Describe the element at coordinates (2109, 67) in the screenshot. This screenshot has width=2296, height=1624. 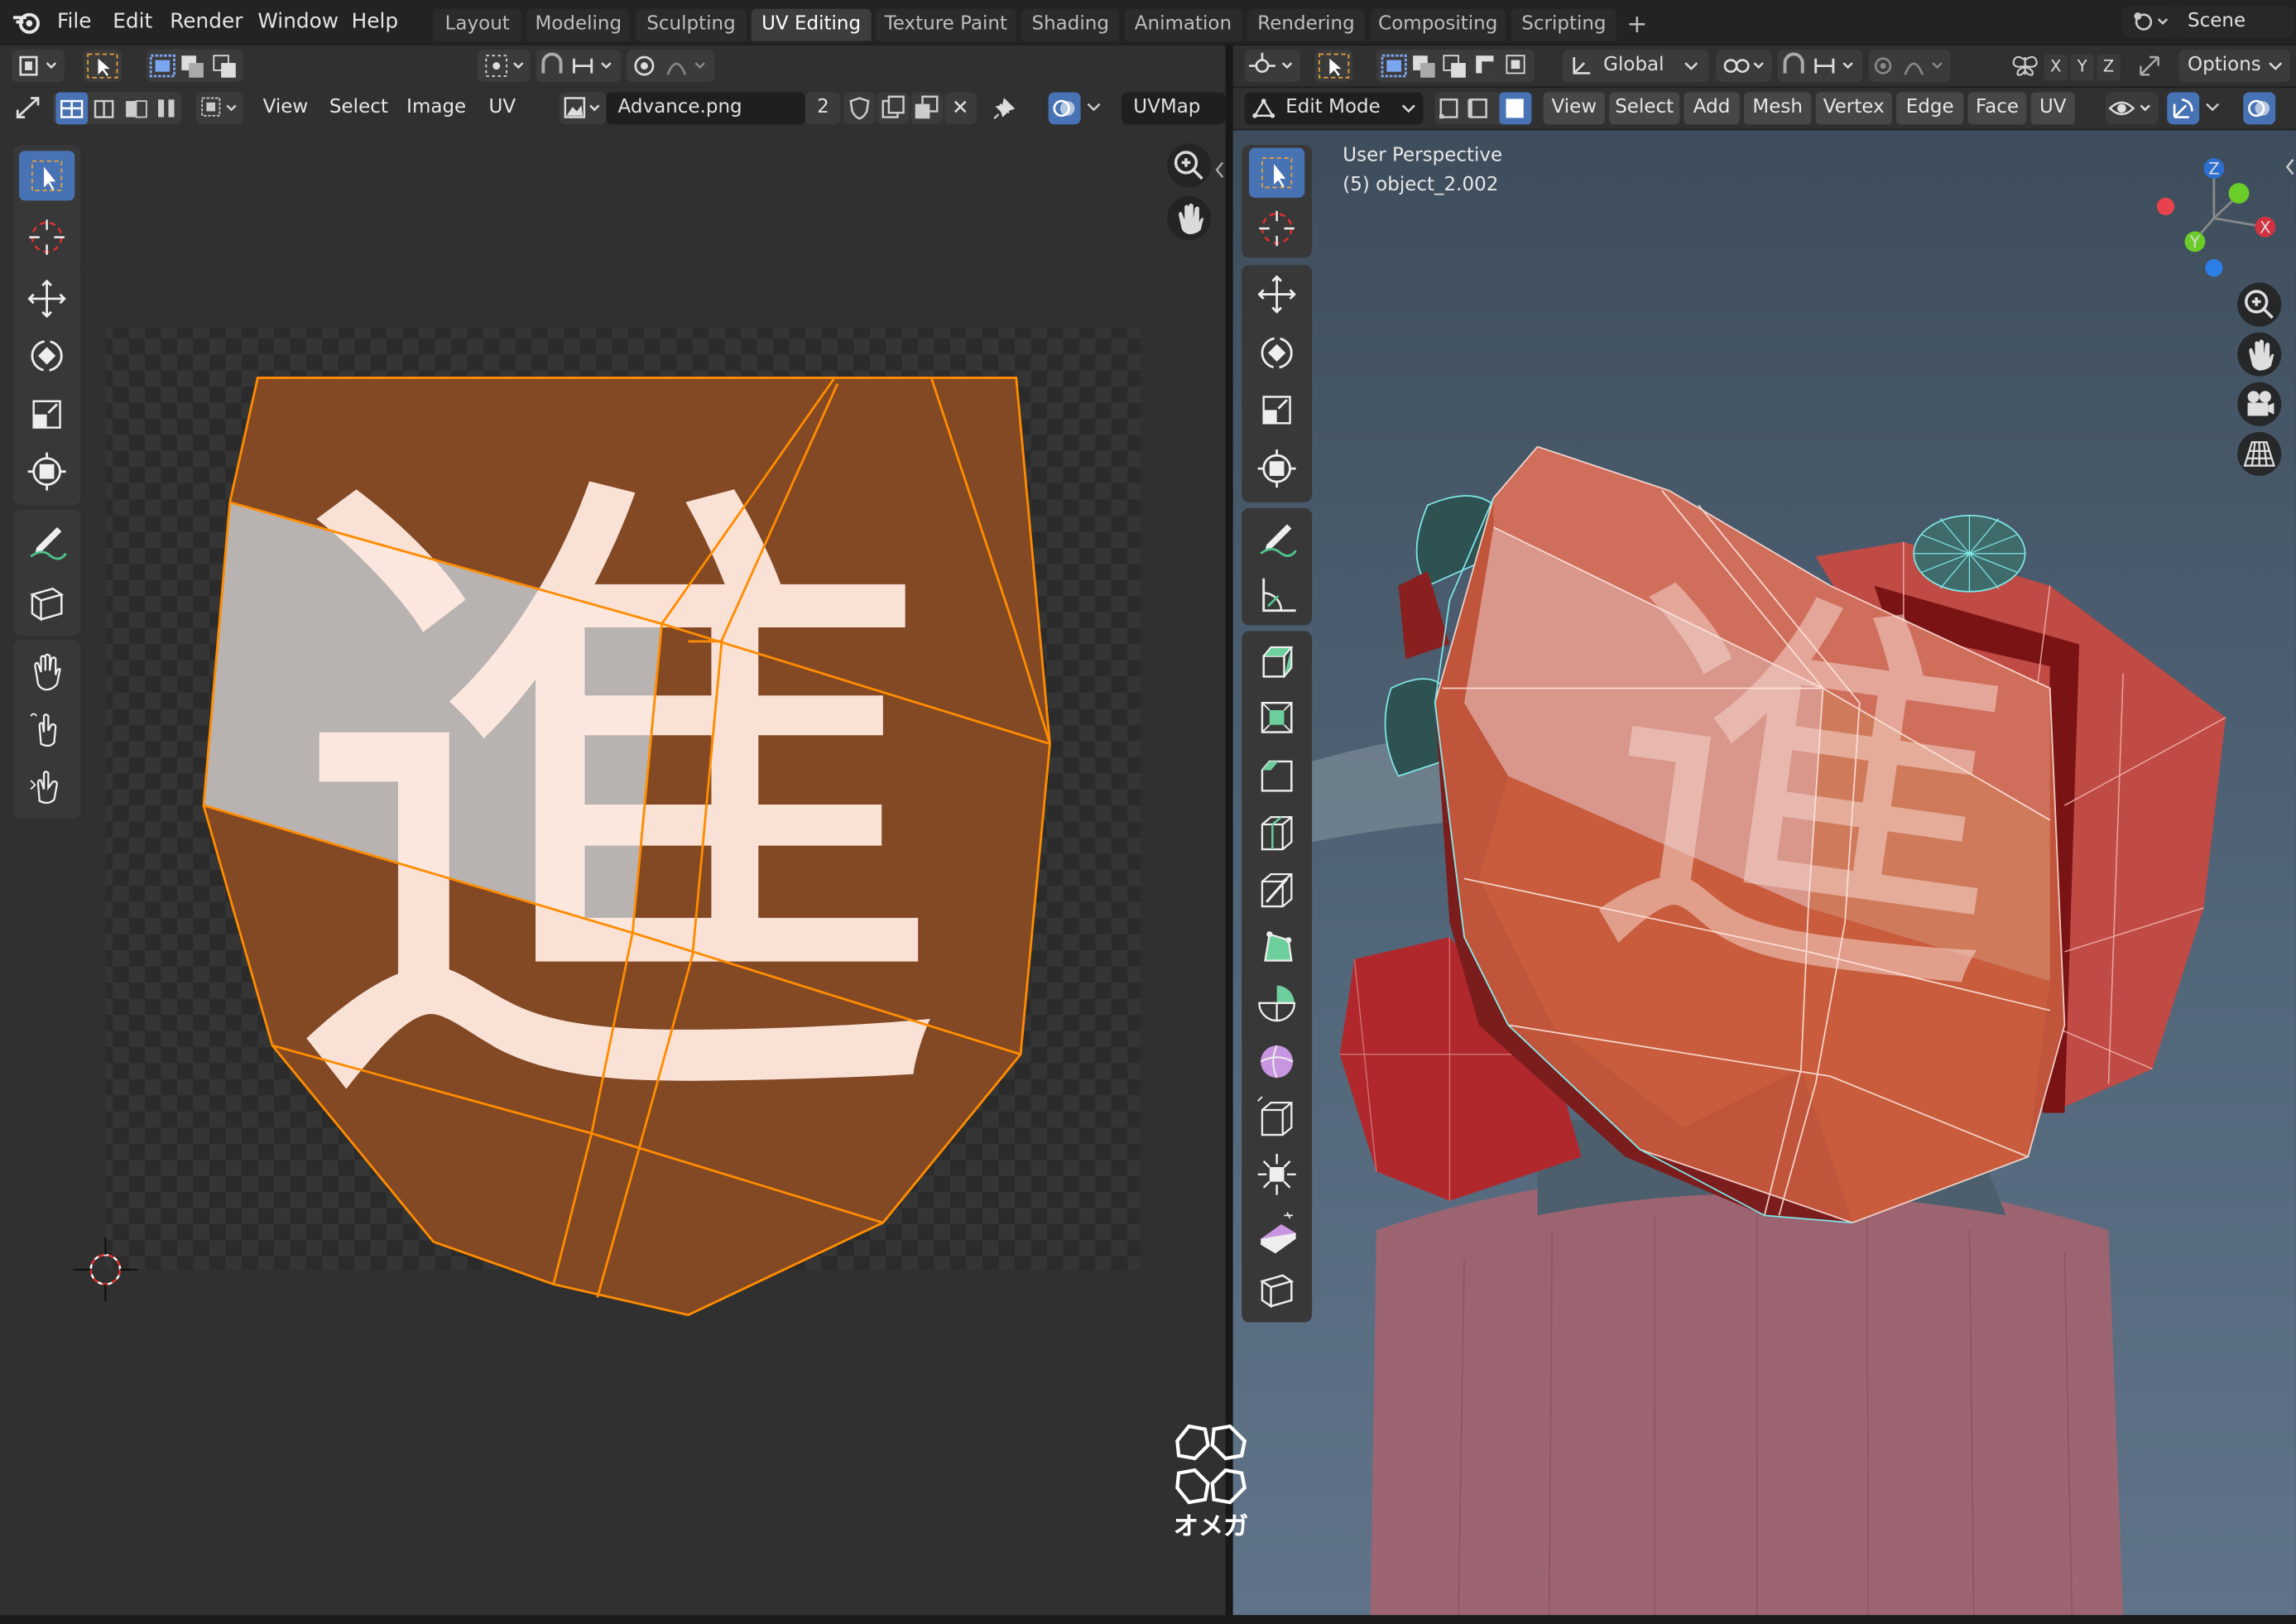
I see `mirror-z-toggle: Z` at that location.